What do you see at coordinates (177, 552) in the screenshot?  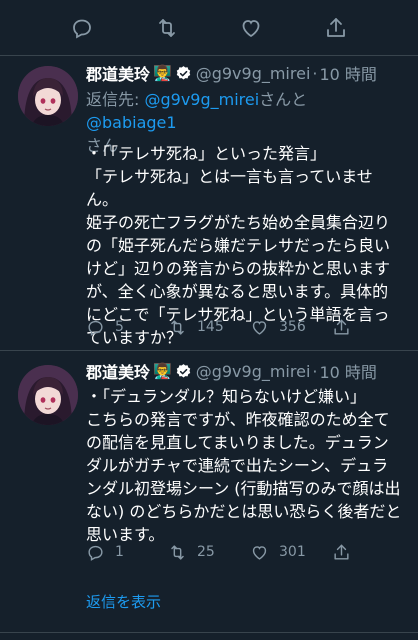 I see `retweet-icon` at bounding box center [177, 552].